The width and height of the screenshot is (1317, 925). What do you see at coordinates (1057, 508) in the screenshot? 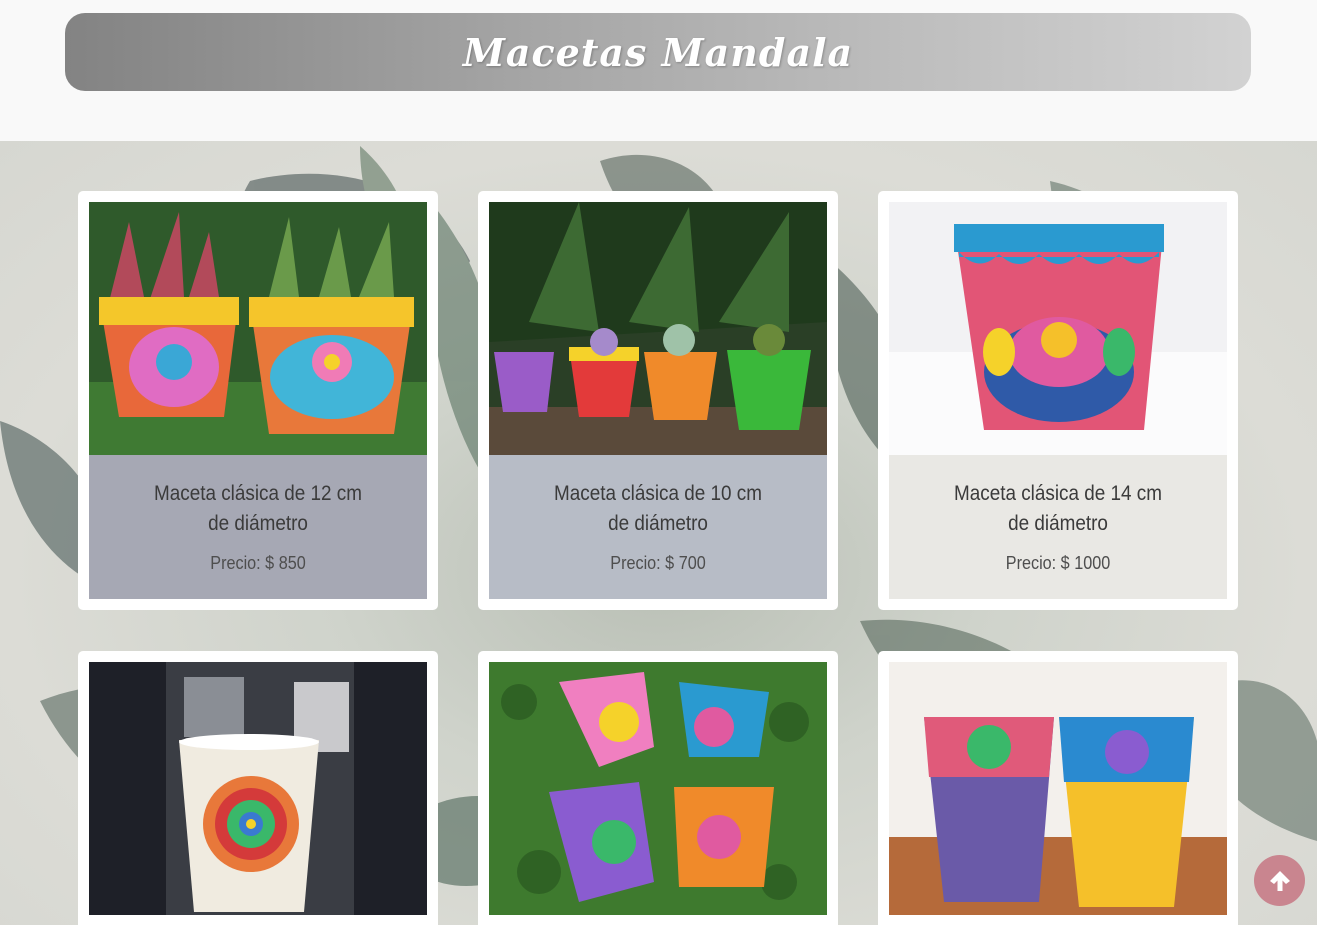
I see `product-name: Maceta clásica de 14 cm de diámetro` at bounding box center [1057, 508].